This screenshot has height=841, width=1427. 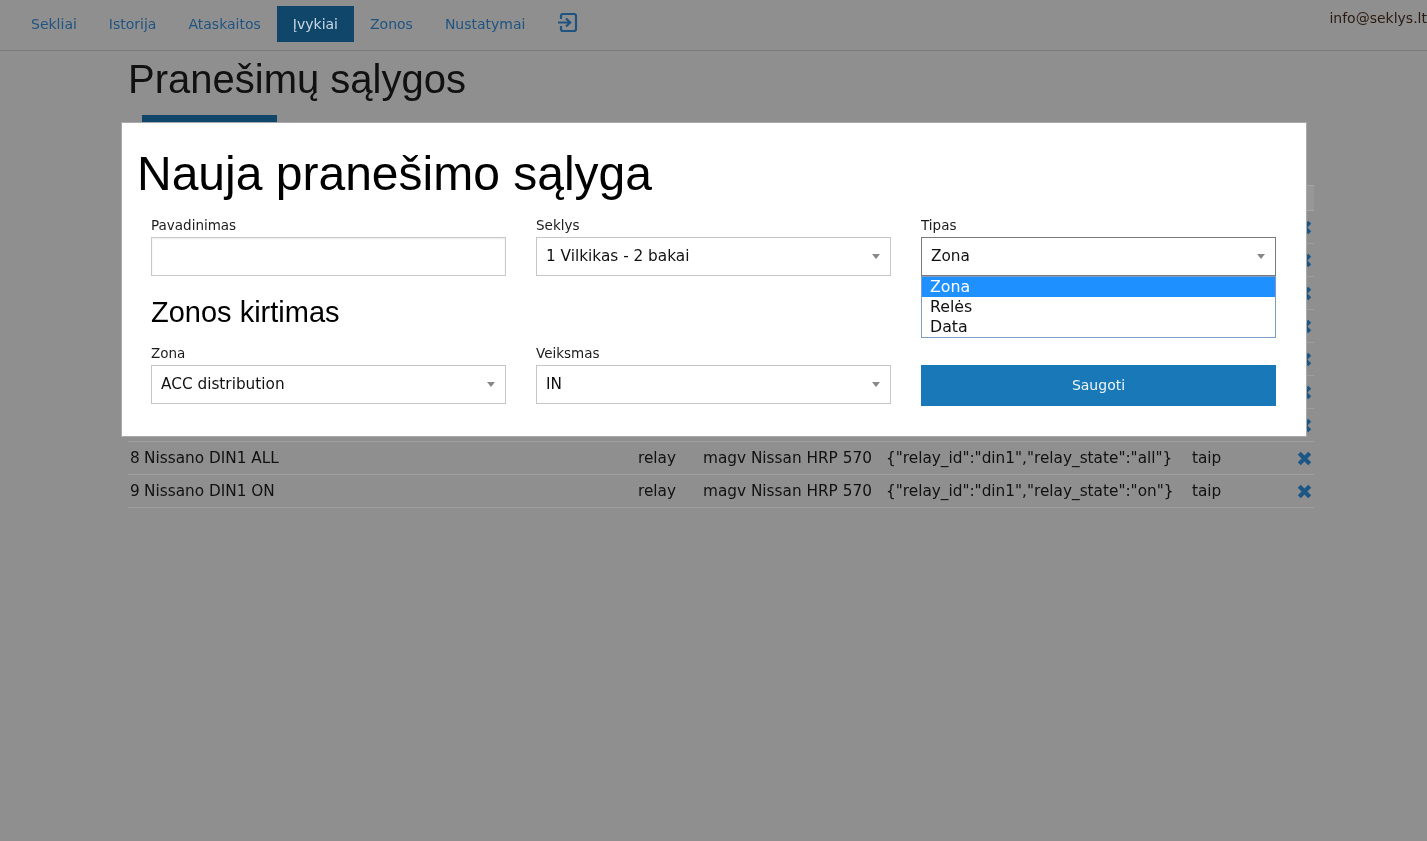 I want to click on save-button: Saugoti, so click(x=1098, y=385).